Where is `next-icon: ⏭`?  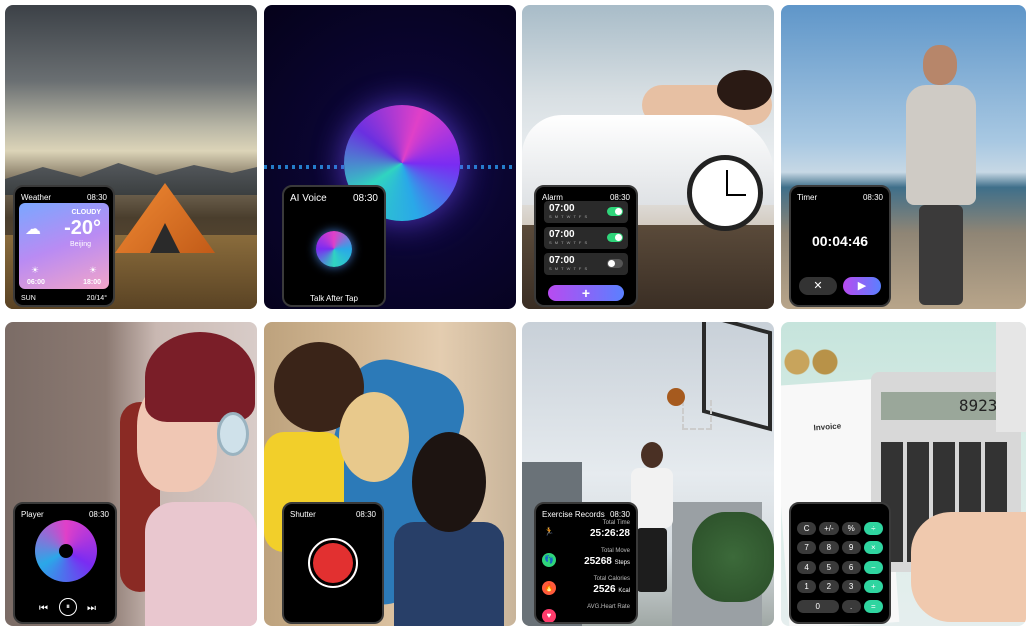
next-icon: ⏭ is located at coordinates (91, 608).